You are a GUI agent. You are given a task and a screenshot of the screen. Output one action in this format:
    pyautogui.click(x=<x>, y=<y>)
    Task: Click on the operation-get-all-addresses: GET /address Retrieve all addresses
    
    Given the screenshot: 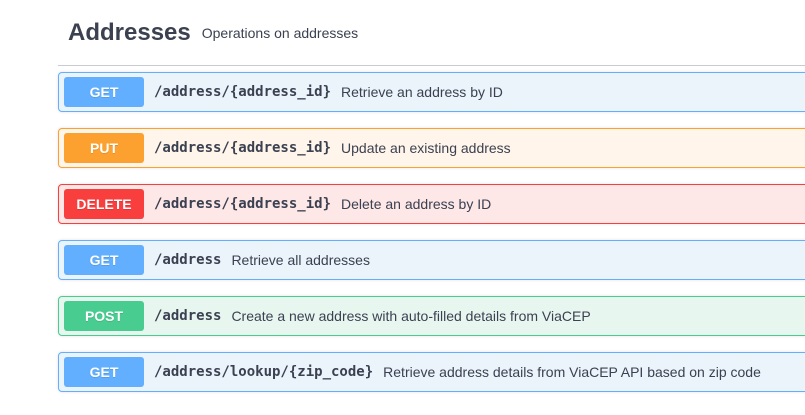 What is the action you would take?
    pyautogui.click(x=431, y=260)
    